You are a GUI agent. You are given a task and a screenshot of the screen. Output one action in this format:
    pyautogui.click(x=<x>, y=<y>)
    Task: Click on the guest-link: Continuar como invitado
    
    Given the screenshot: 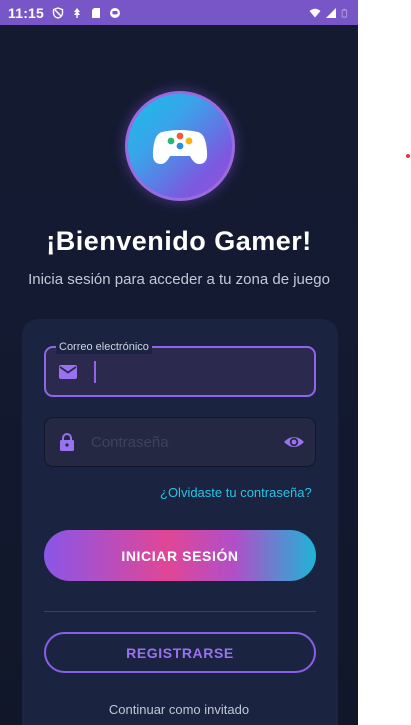 What is the action you would take?
    pyautogui.click(x=179, y=709)
    